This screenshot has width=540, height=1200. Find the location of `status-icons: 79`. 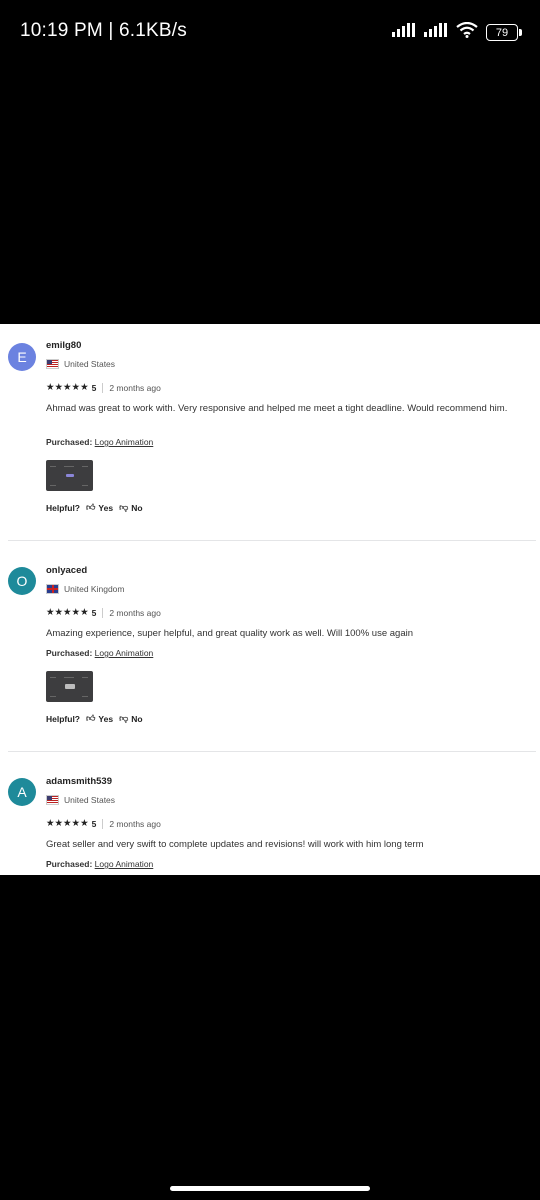

status-icons: 79 is located at coordinates (457, 32).